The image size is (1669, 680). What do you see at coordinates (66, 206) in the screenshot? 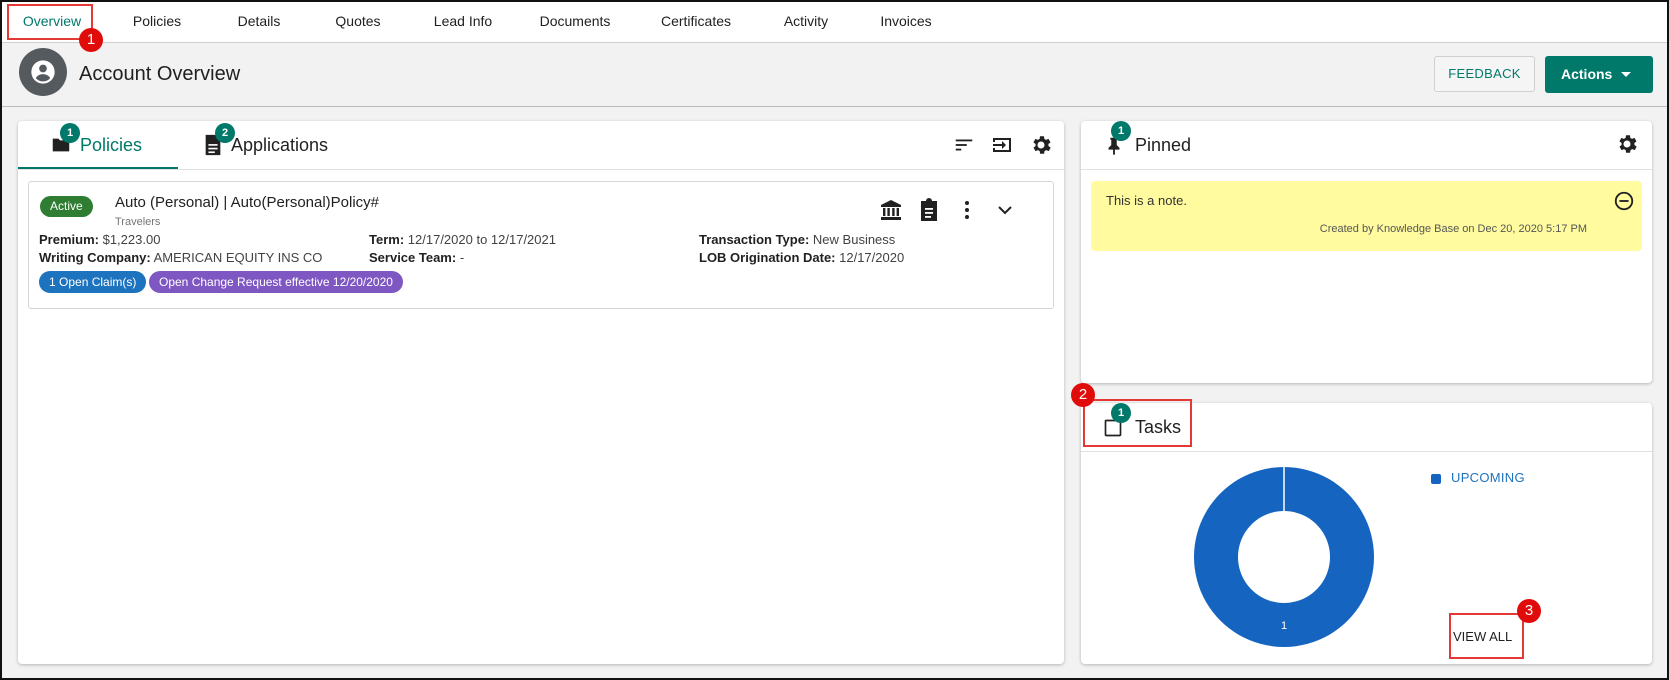
I see `status-badge: Active` at bounding box center [66, 206].